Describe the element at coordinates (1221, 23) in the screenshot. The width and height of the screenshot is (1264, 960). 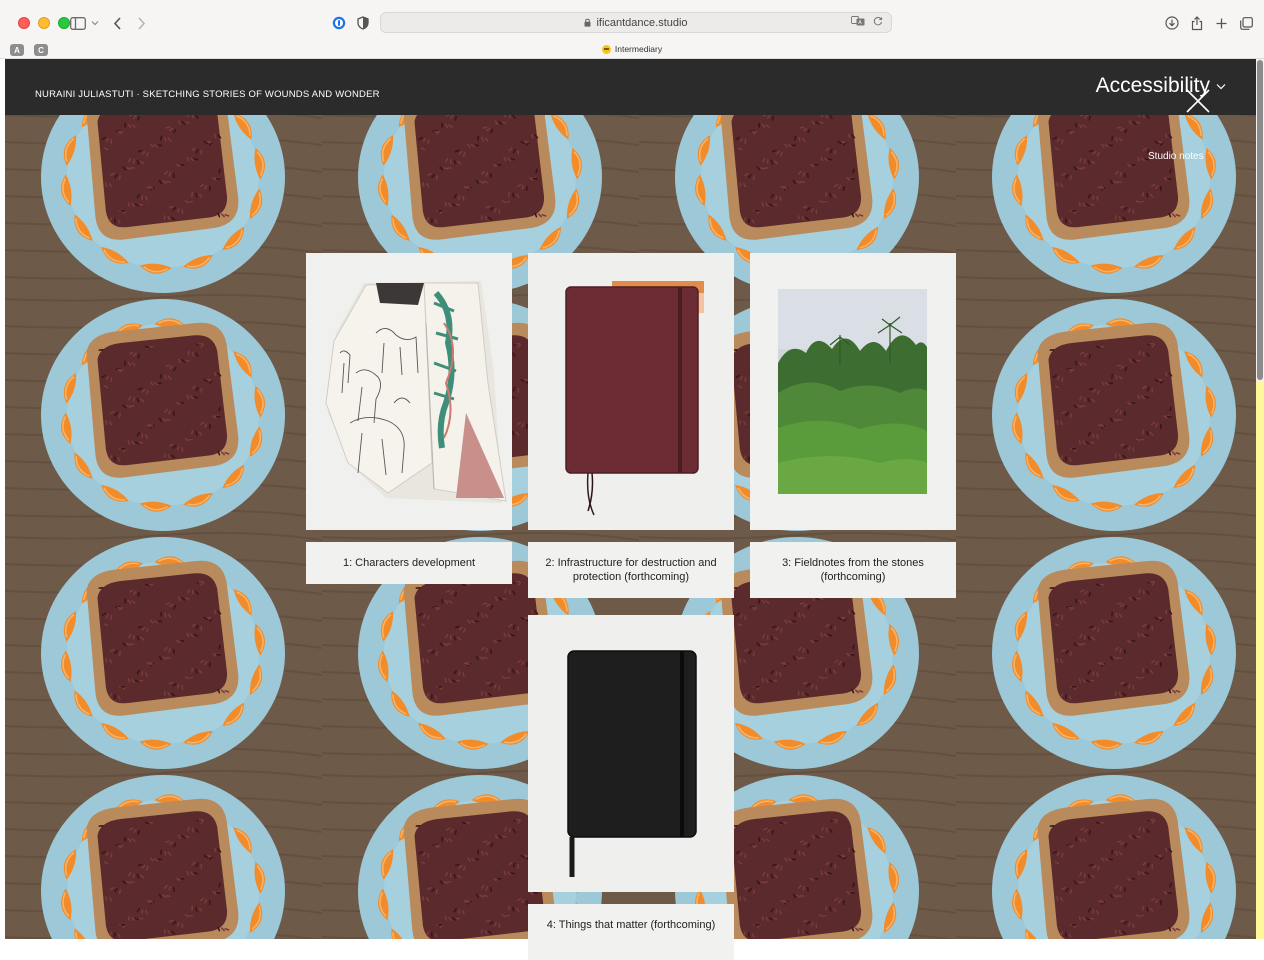
I see `new-tab-plus-icon` at that location.